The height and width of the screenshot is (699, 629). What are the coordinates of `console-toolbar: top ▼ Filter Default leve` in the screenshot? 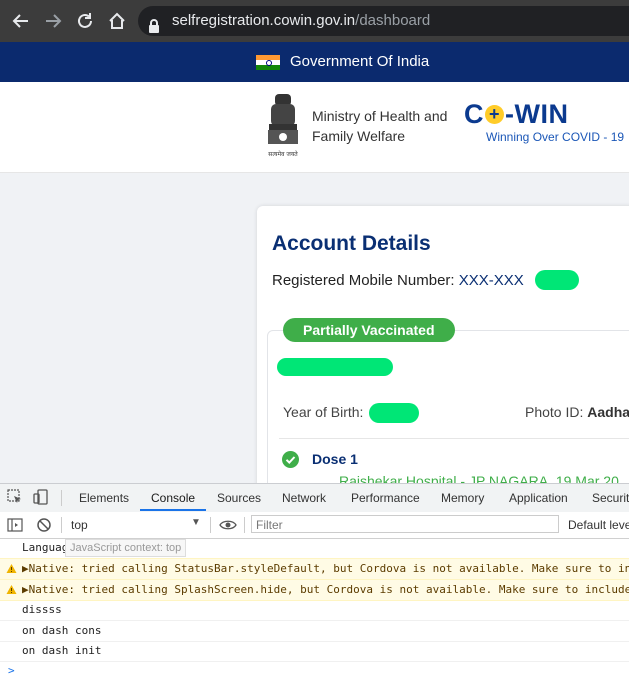 It's located at (314, 525).